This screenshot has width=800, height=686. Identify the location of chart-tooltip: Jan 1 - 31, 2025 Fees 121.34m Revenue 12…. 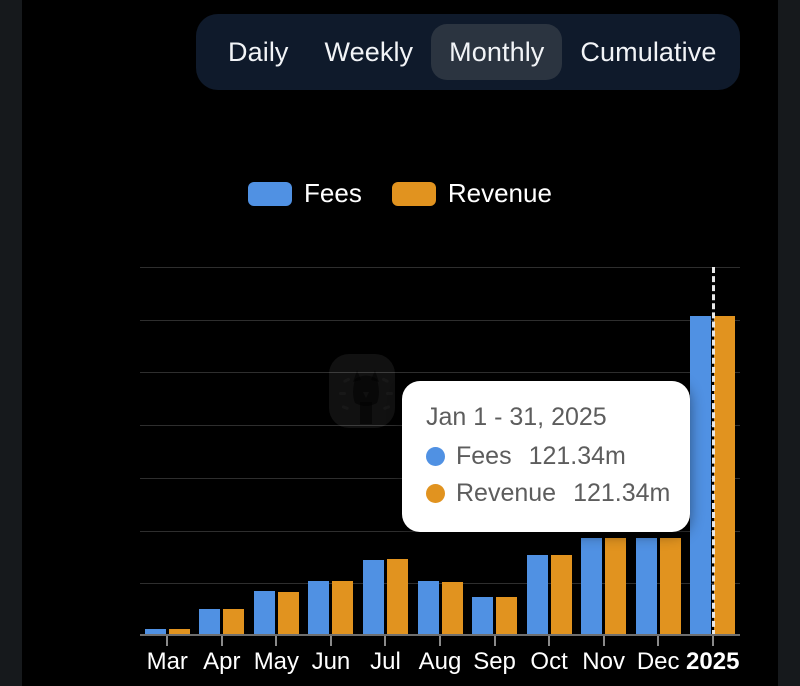
(546, 456).